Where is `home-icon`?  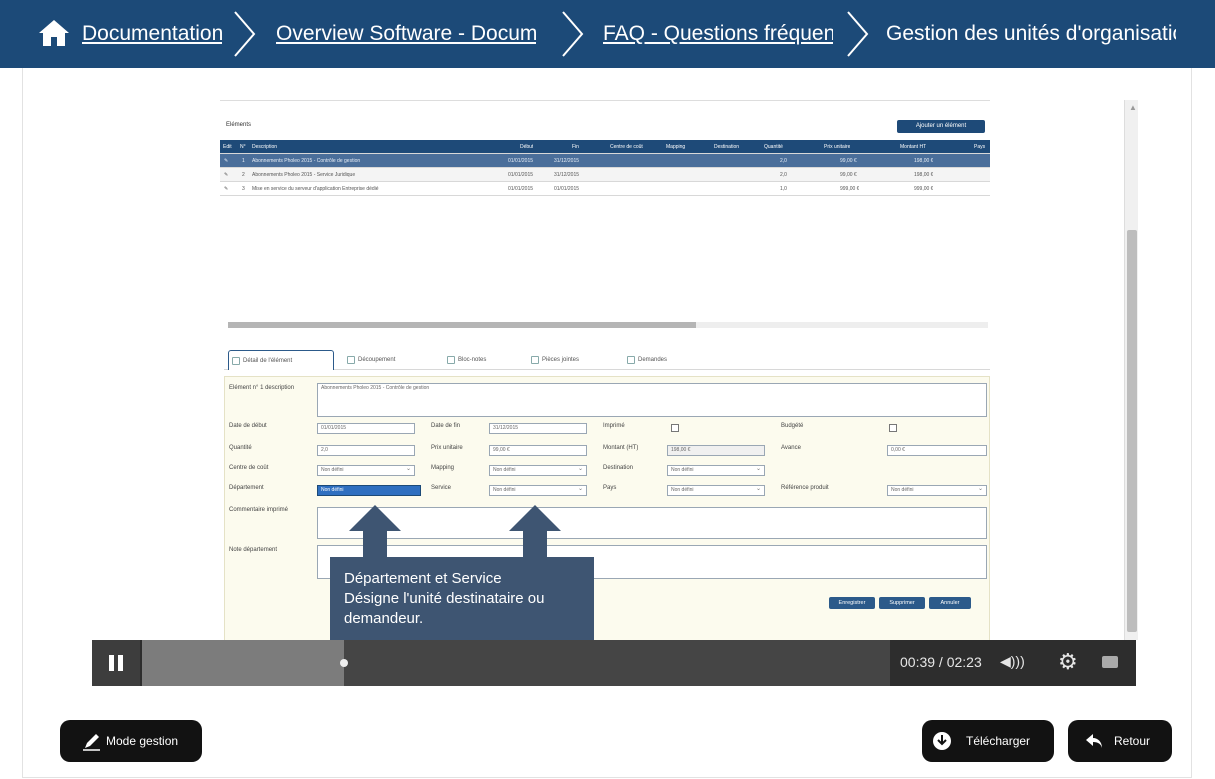
home-icon is located at coordinates (54, 33).